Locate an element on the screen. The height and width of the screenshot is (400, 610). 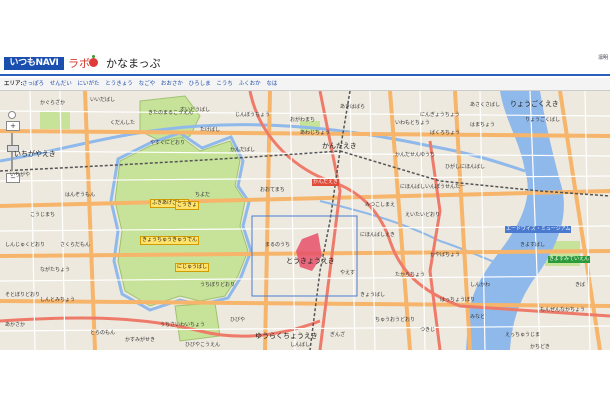
map-label: やえす is located at coordinates (348, 273).